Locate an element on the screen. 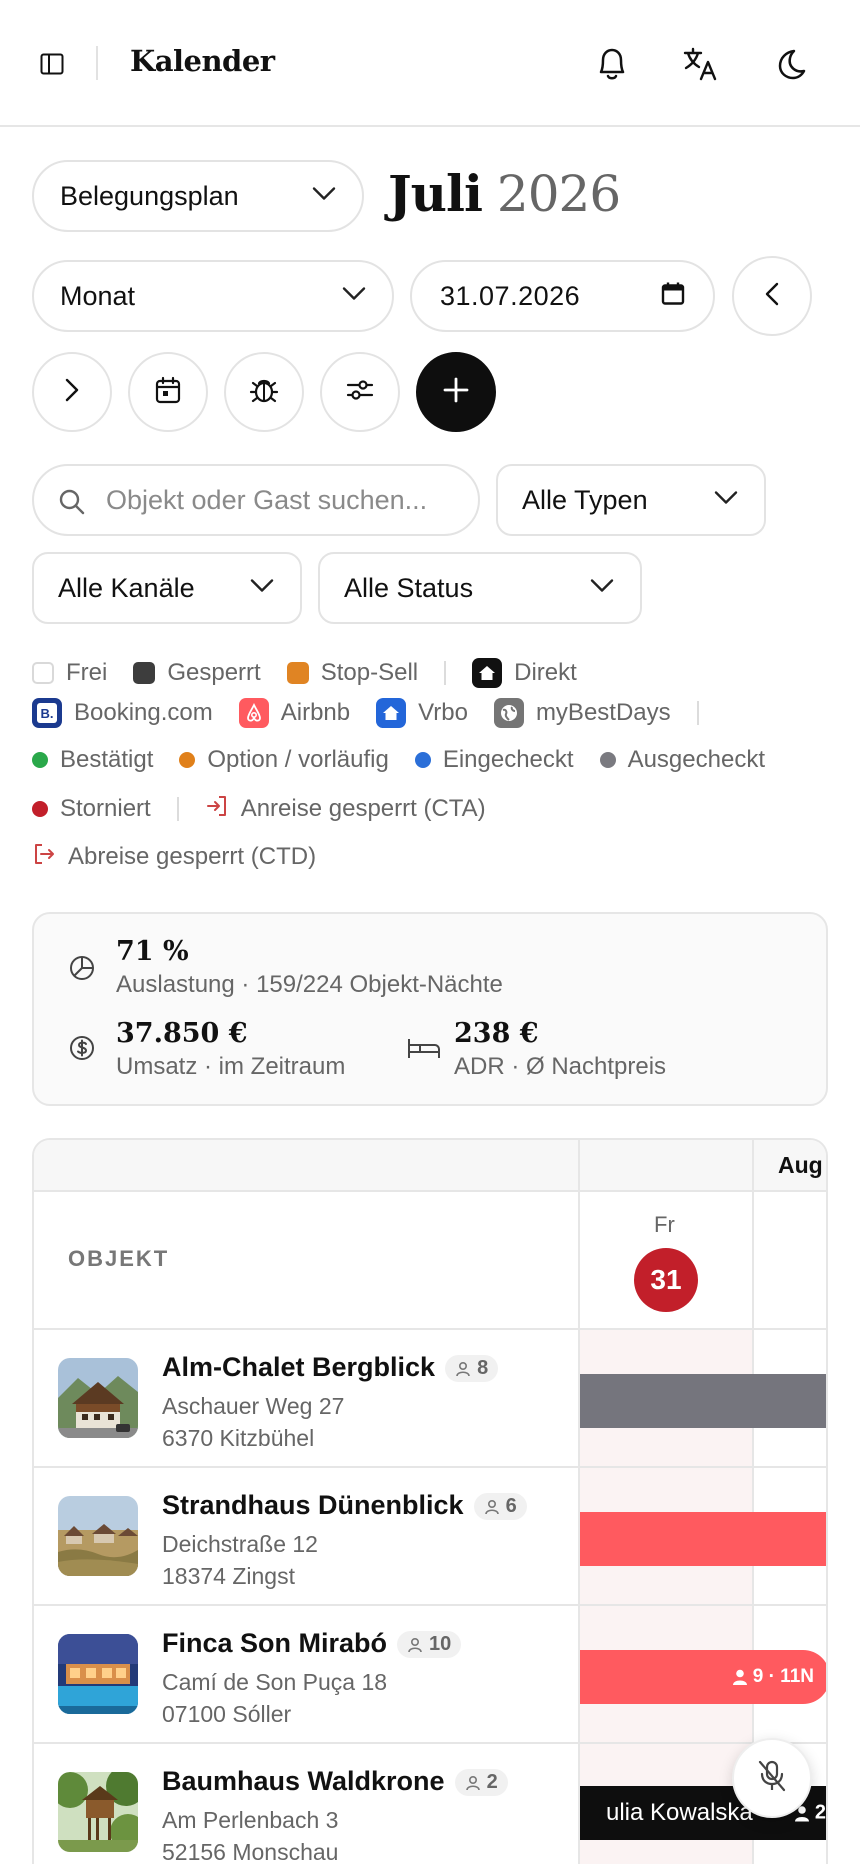 Image resolution: width=860 pixels, height=1864 pixels. next-button is located at coordinates (72, 392).